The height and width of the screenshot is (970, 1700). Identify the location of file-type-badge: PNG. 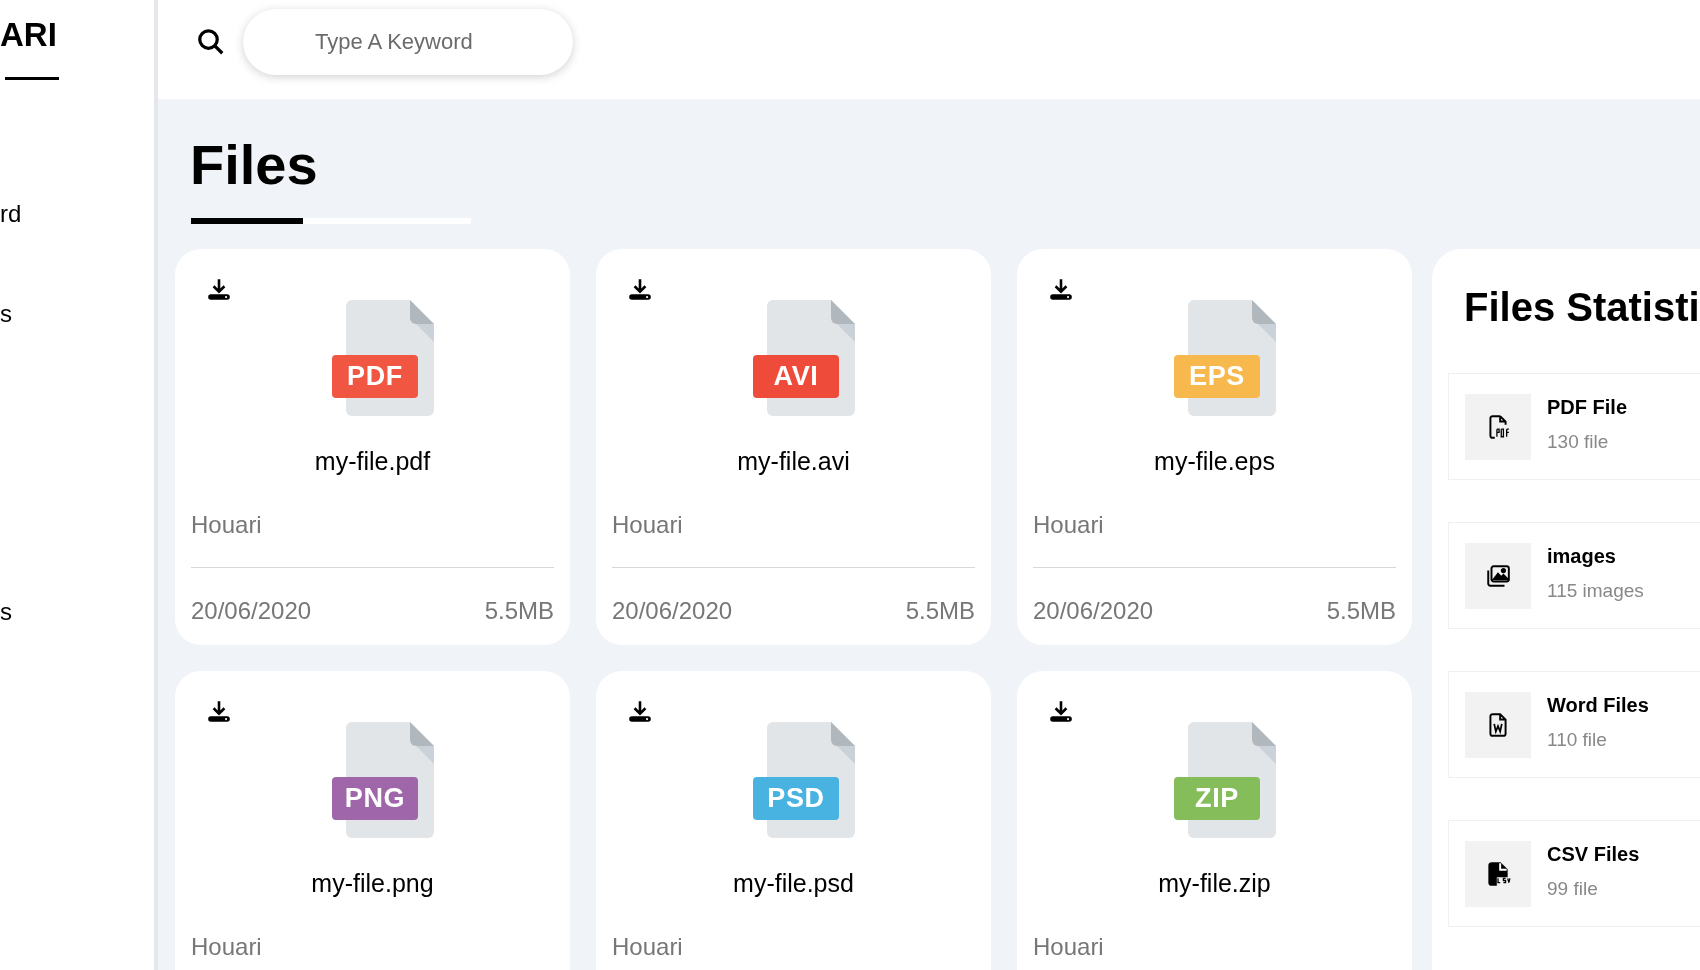
(375, 798).